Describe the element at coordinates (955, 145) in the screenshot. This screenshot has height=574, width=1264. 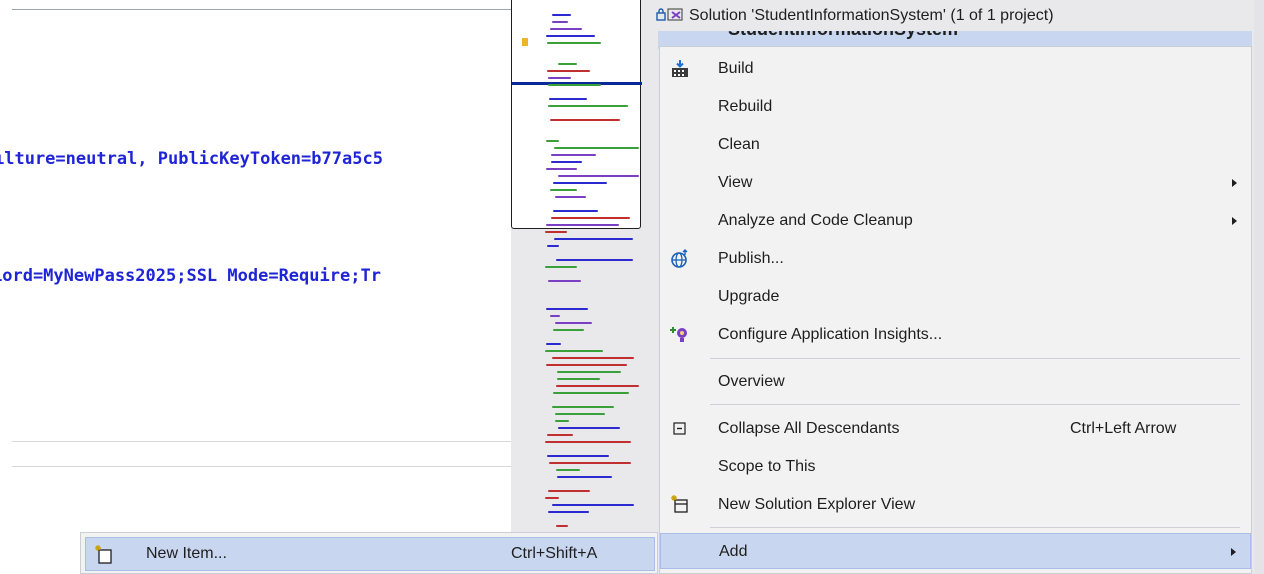
I see `menu-item-clean: Clean` at that location.